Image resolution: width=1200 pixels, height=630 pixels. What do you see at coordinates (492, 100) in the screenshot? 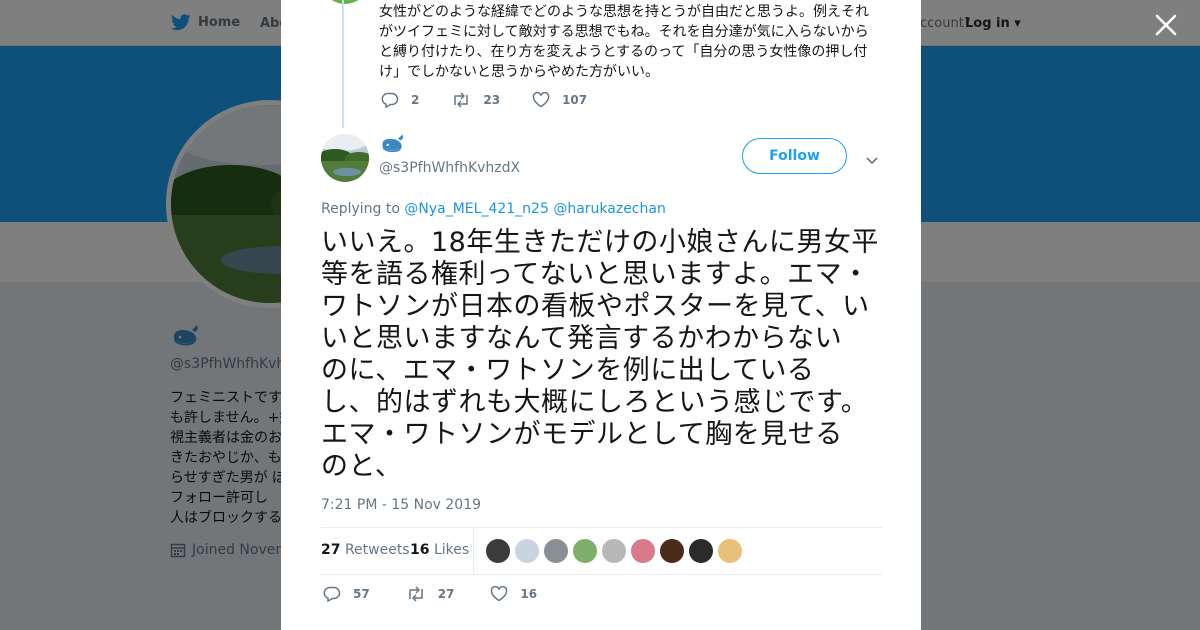
I see `retweet-count: 23` at bounding box center [492, 100].